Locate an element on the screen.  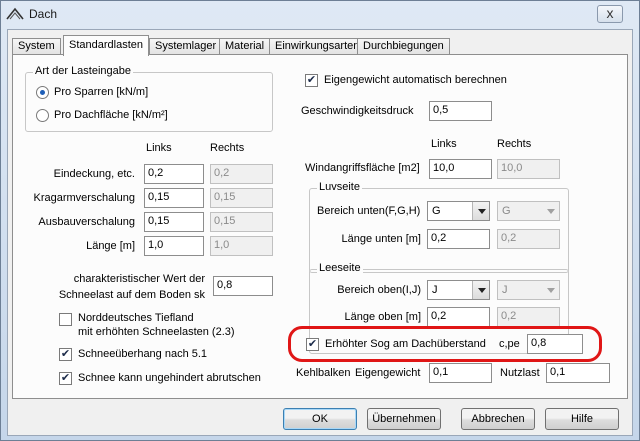
lee-range-right-value: J is located at coordinates (505, 290).